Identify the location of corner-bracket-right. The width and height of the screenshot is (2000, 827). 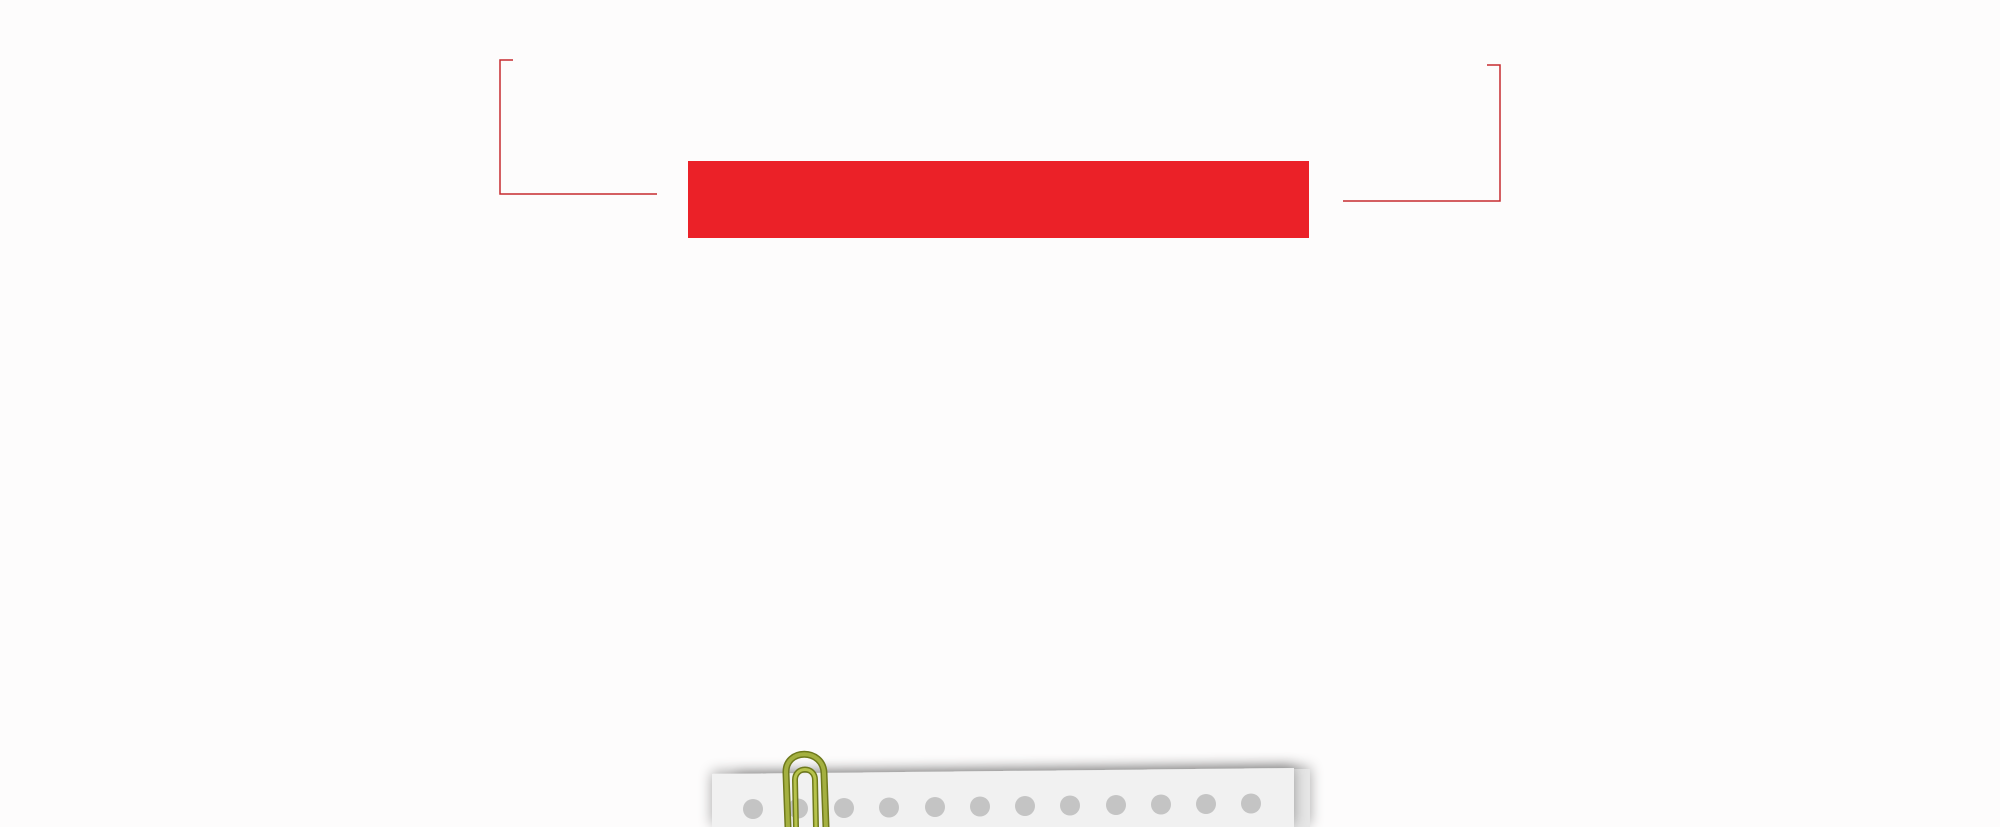
(1422, 133).